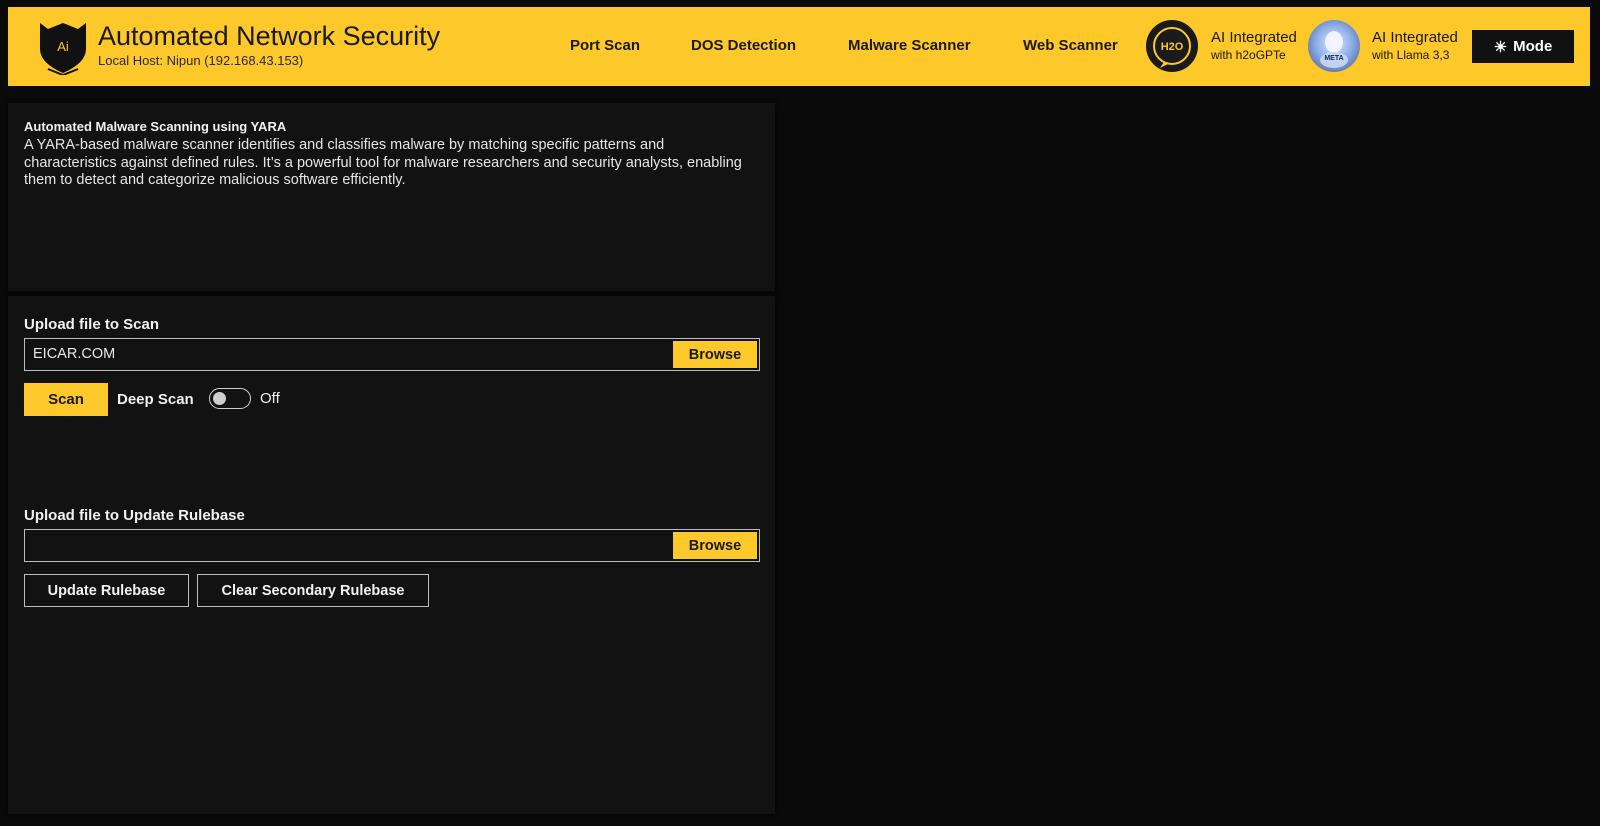  What do you see at coordinates (270, 398) in the screenshot?
I see `deep-scan-state: Off` at bounding box center [270, 398].